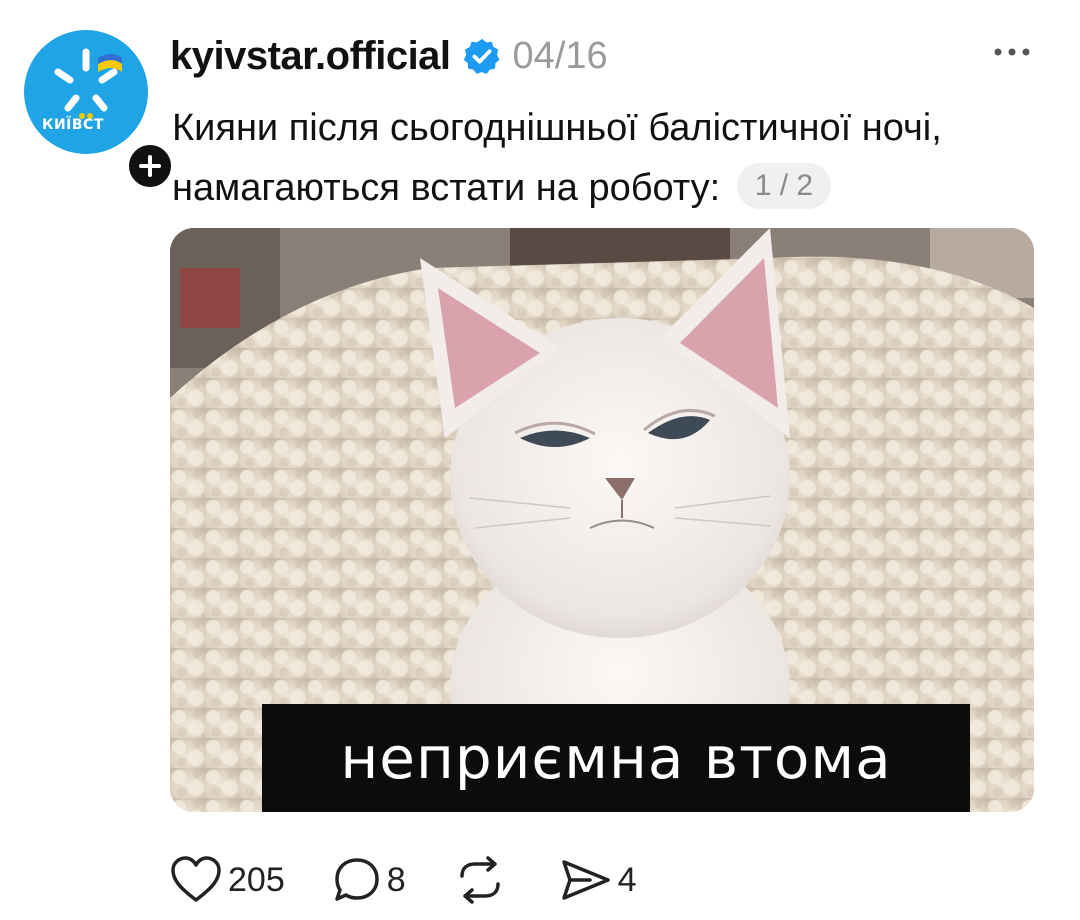 This screenshot has height=920, width=1080. Describe the element at coordinates (396, 879) in the screenshot. I see `reply-count: 8` at that location.